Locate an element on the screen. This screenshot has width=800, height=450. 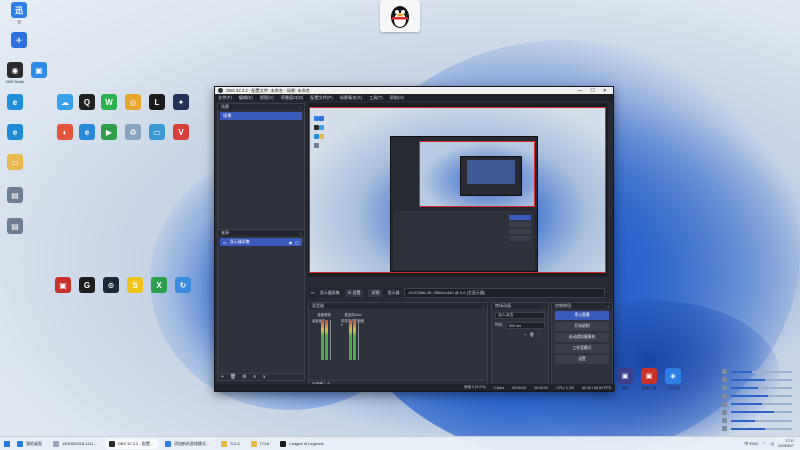
taskbar-item: 我的桌面 is located at coordinates (29, 444).